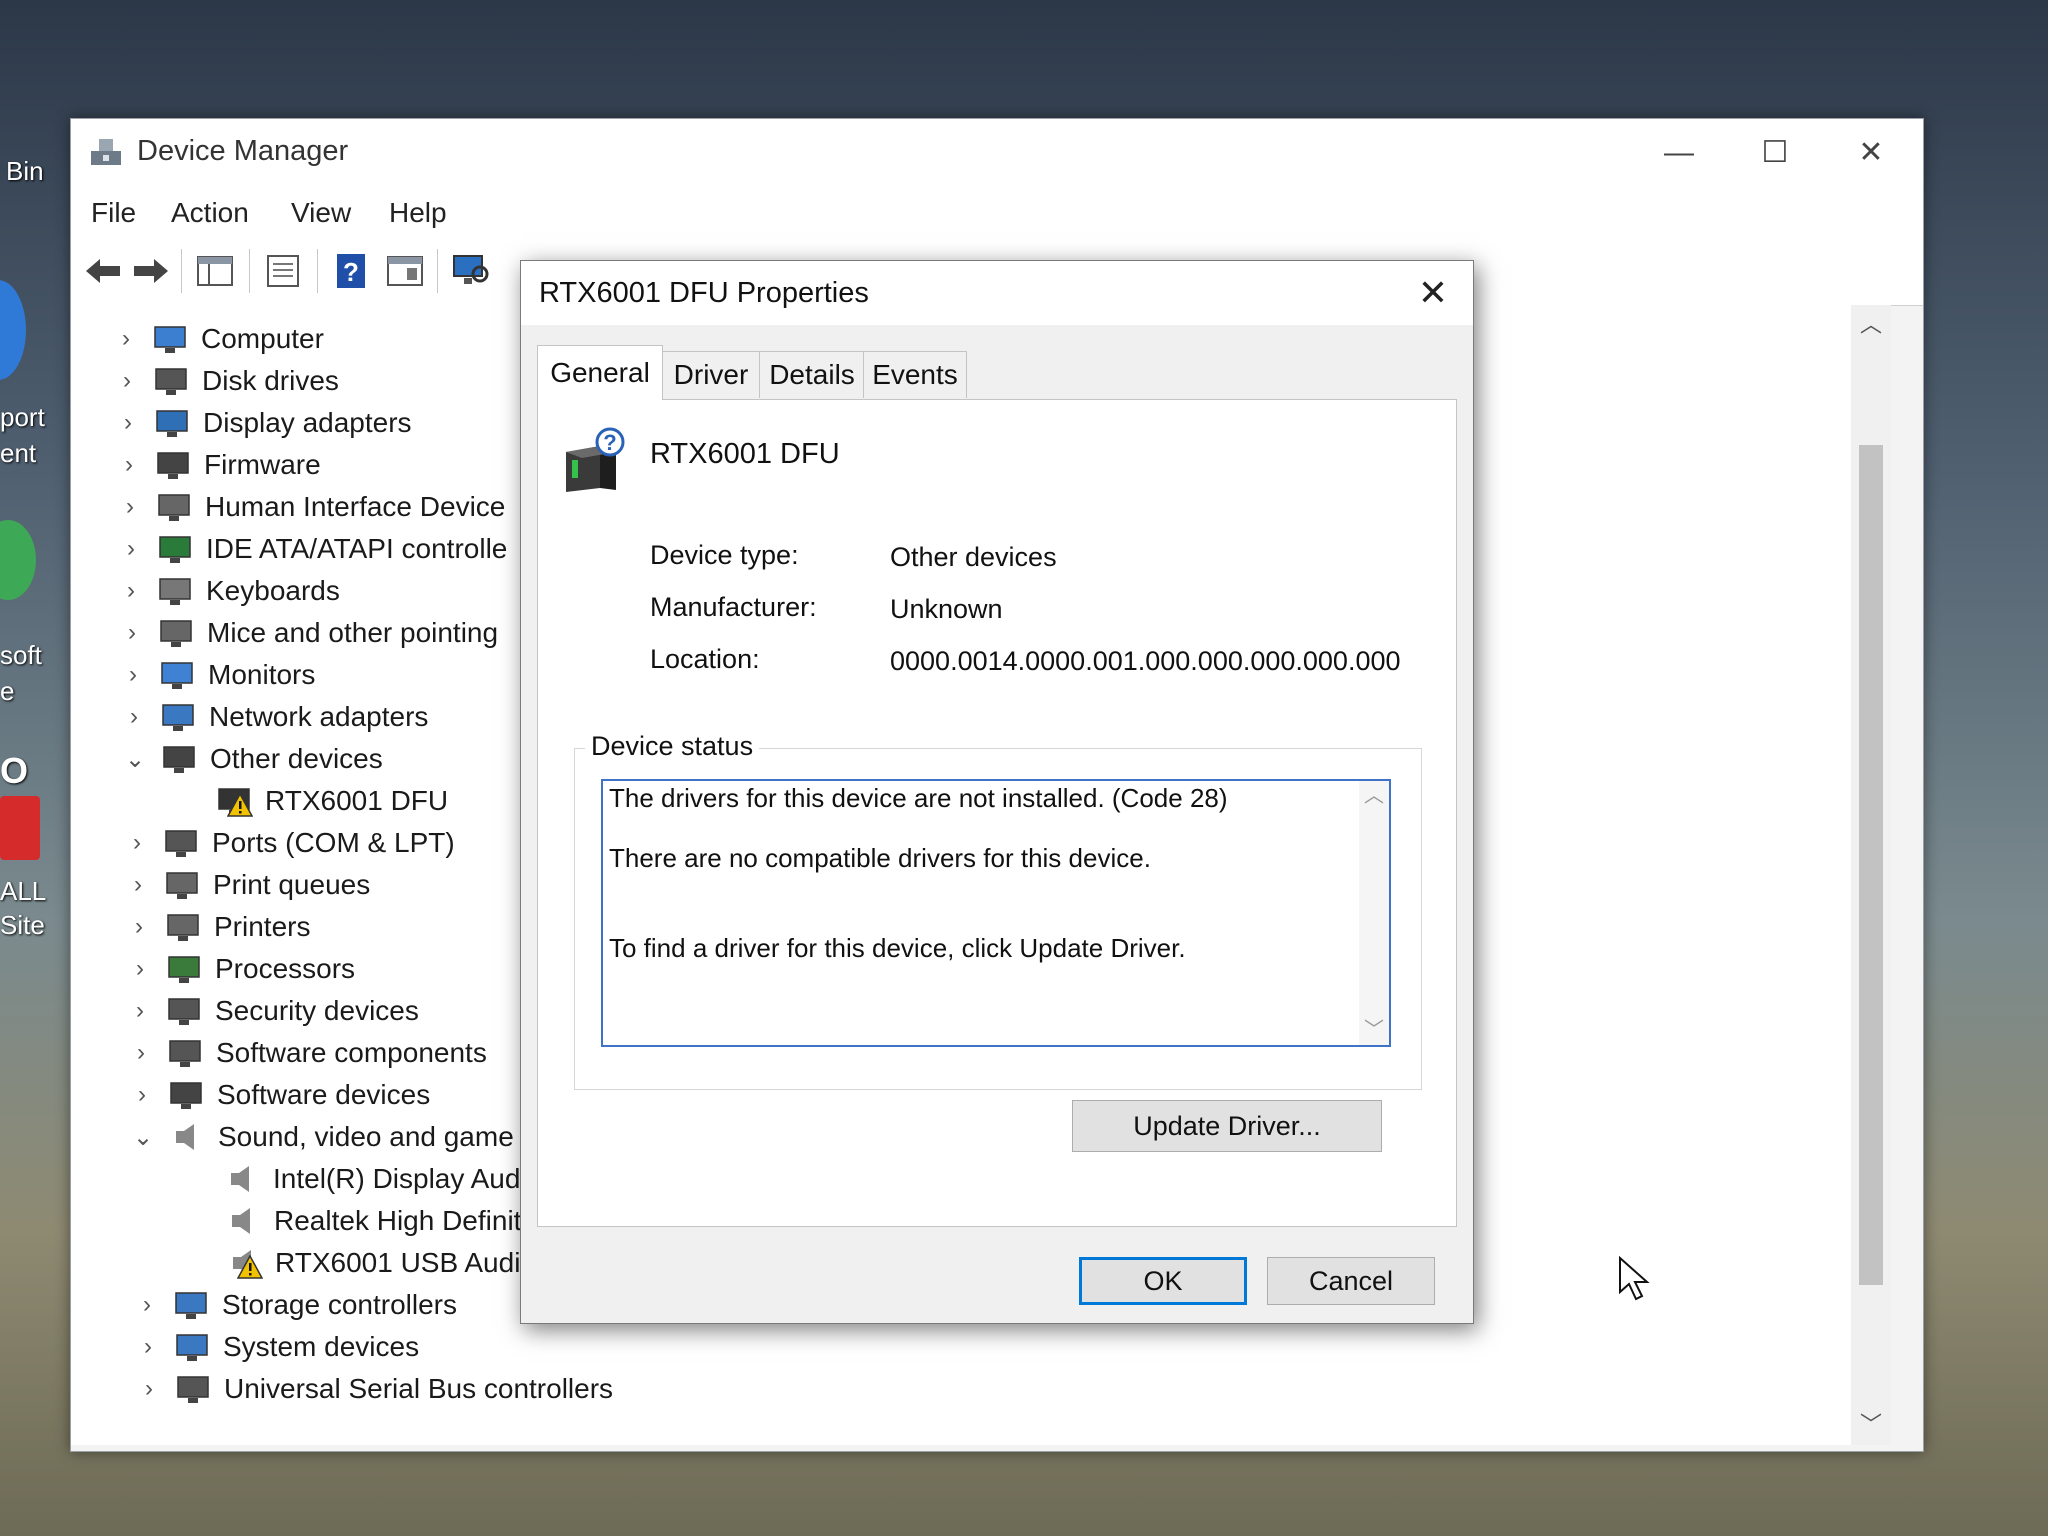 Image resolution: width=2048 pixels, height=1536 pixels. Describe the element at coordinates (240, 969) in the screenshot. I see `tree-item-processors: › Processors` at that location.